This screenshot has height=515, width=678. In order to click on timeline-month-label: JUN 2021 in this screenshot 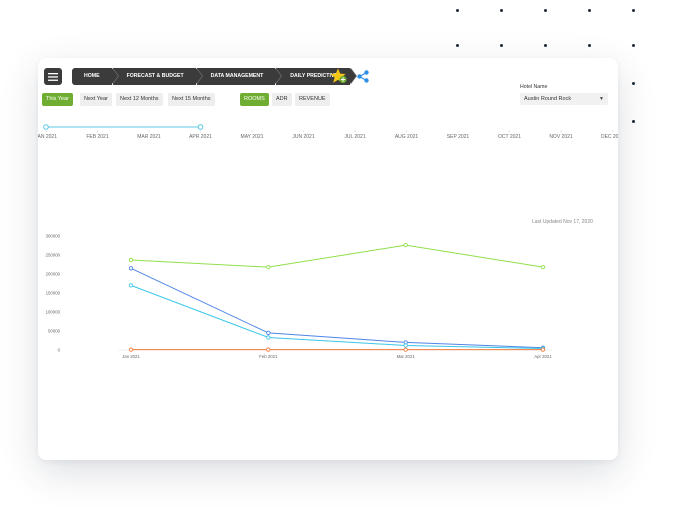, I will do `click(303, 137)`.